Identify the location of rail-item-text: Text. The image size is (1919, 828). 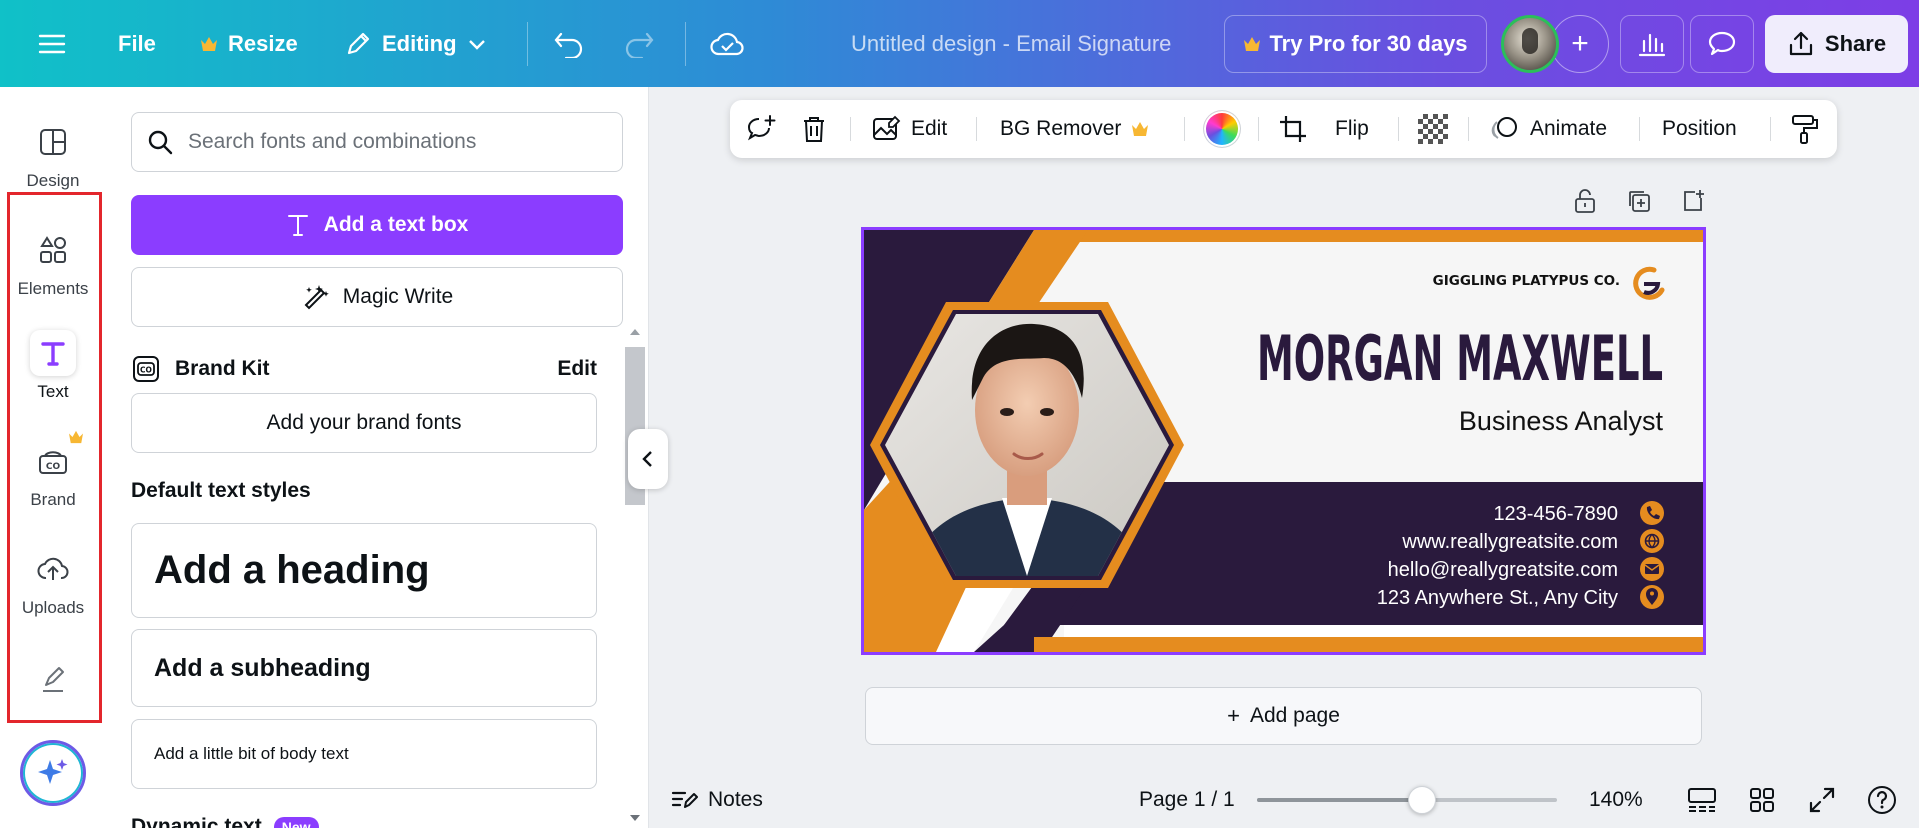
(53, 366).